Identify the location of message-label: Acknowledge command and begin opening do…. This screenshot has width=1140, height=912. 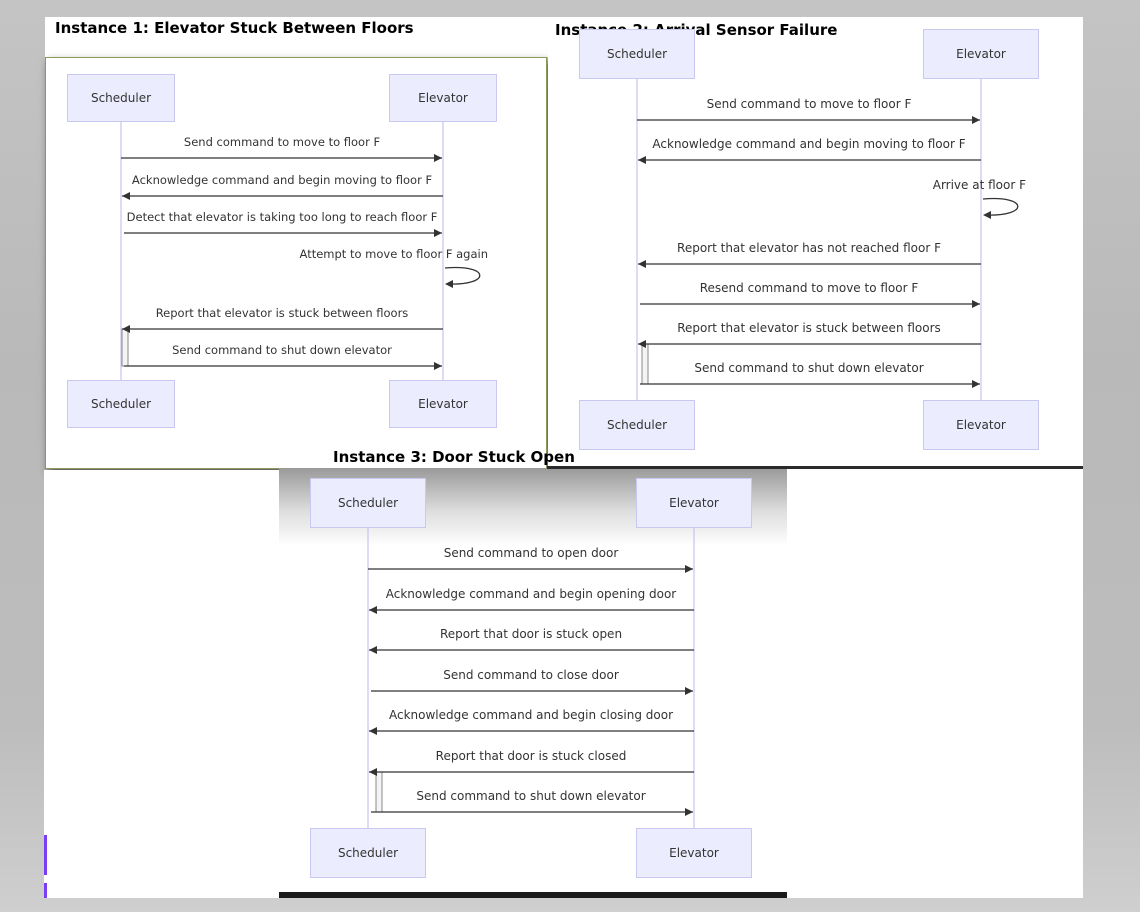
(531, 594).